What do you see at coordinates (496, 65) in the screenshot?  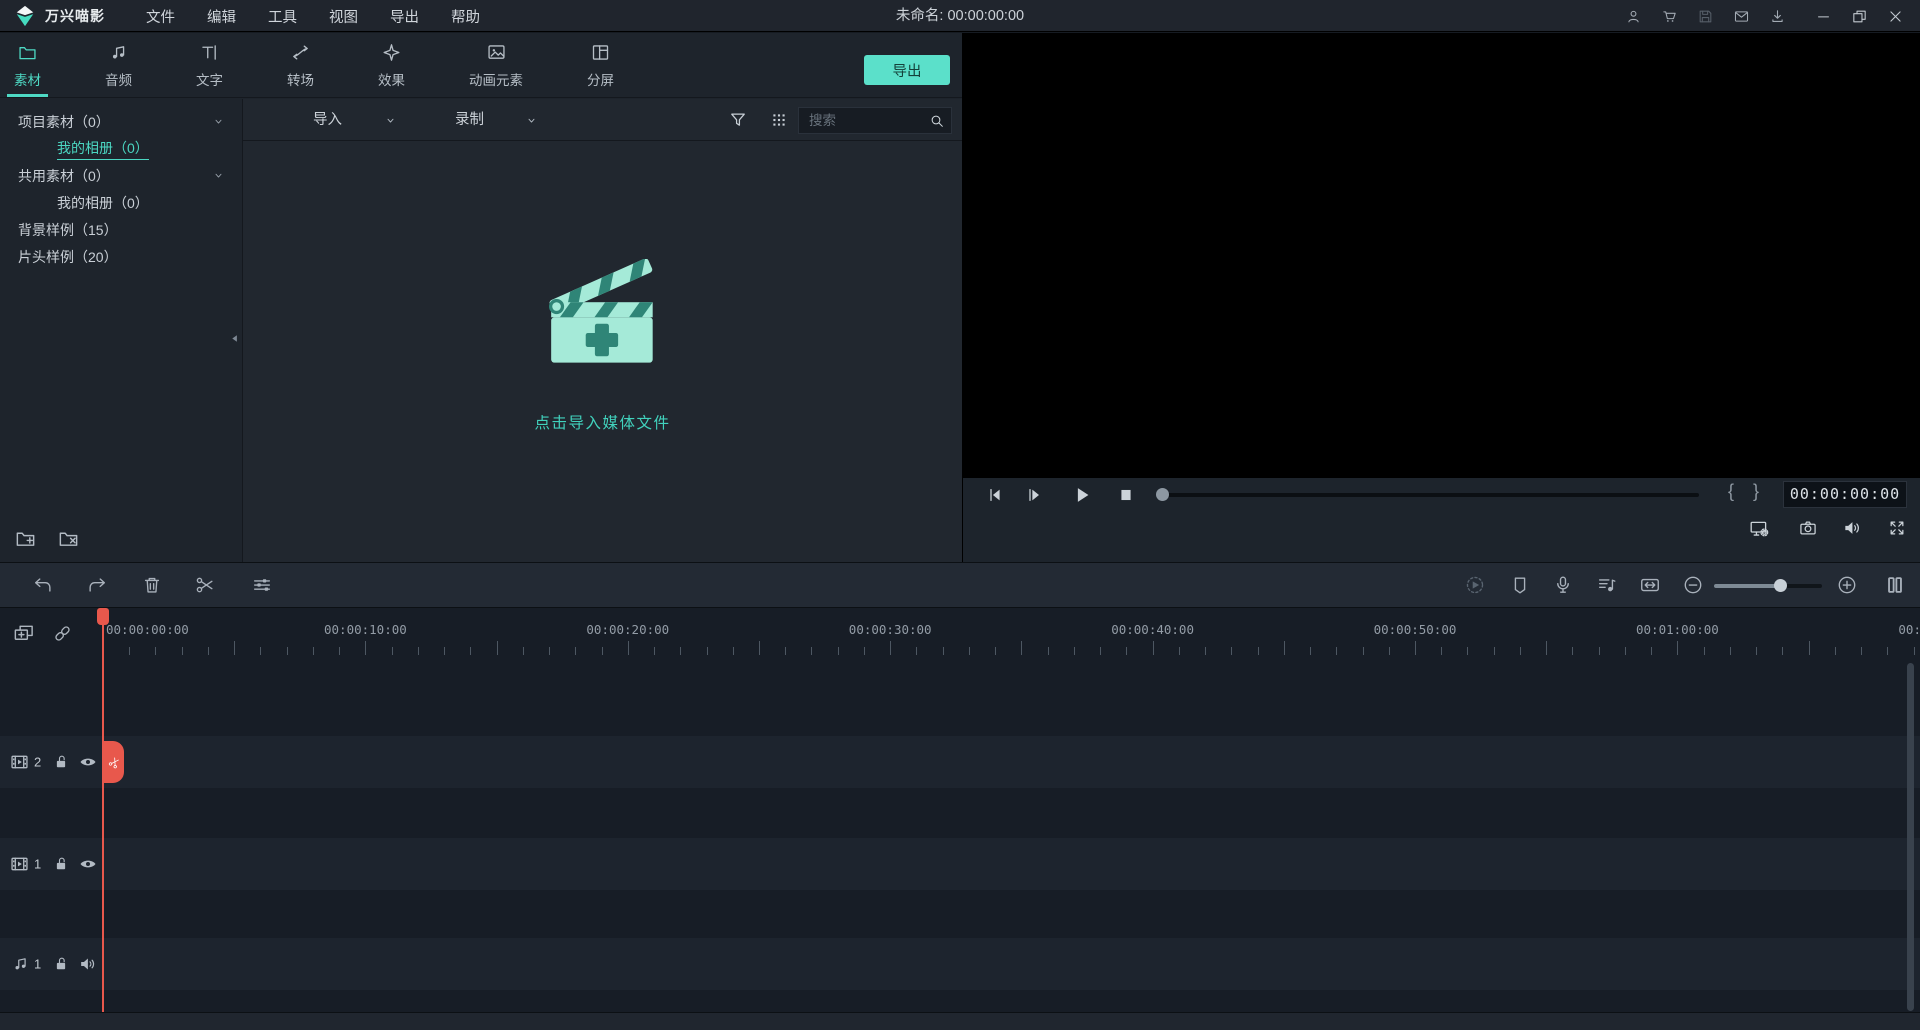 I see `tab-elements: 动画元素` at bounding box center [496, 65].